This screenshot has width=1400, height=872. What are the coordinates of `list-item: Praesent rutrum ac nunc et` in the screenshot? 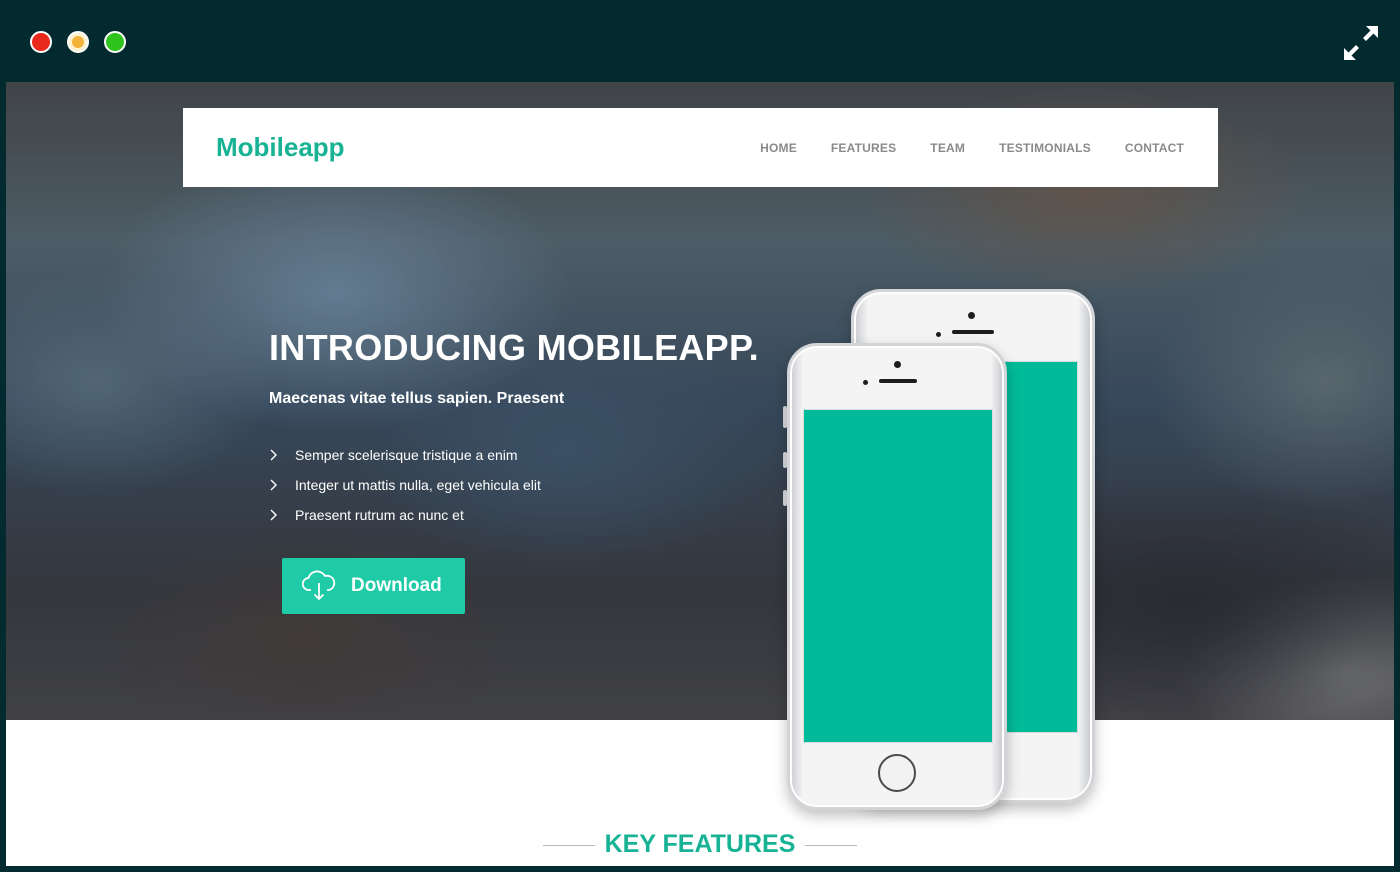 It's located at (405, 520).